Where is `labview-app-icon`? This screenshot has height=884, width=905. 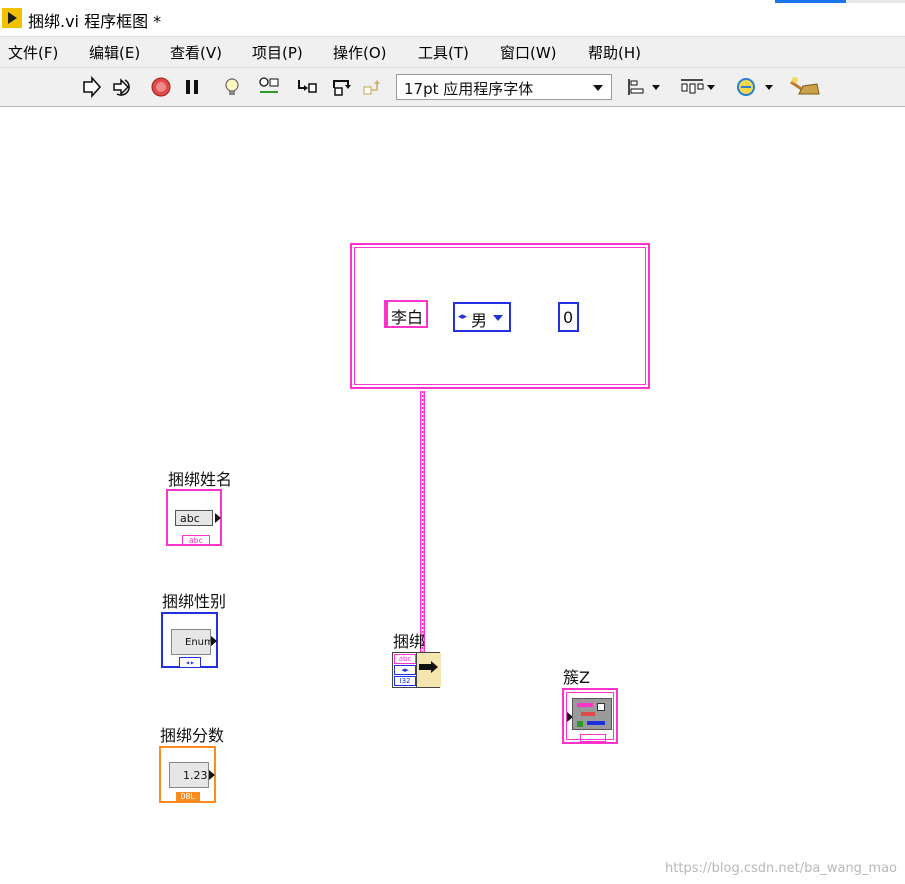
labview-app-icon is located at coordinates (12, 18).